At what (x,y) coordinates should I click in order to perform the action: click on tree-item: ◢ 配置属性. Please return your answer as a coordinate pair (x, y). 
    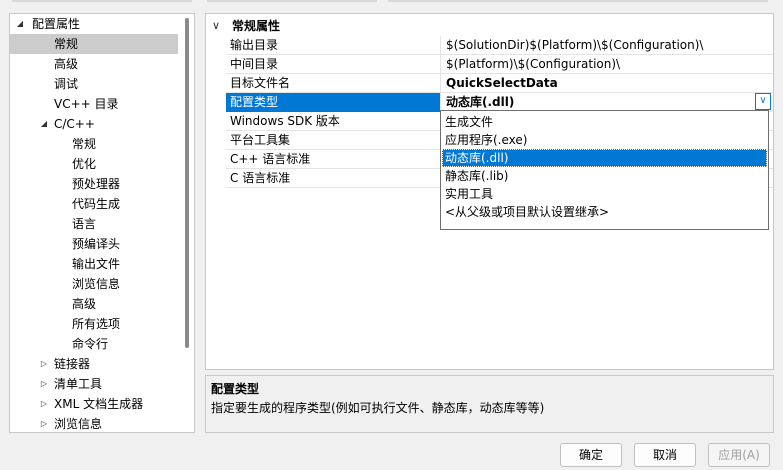
    Looking at the image, I should click on (94, 24).